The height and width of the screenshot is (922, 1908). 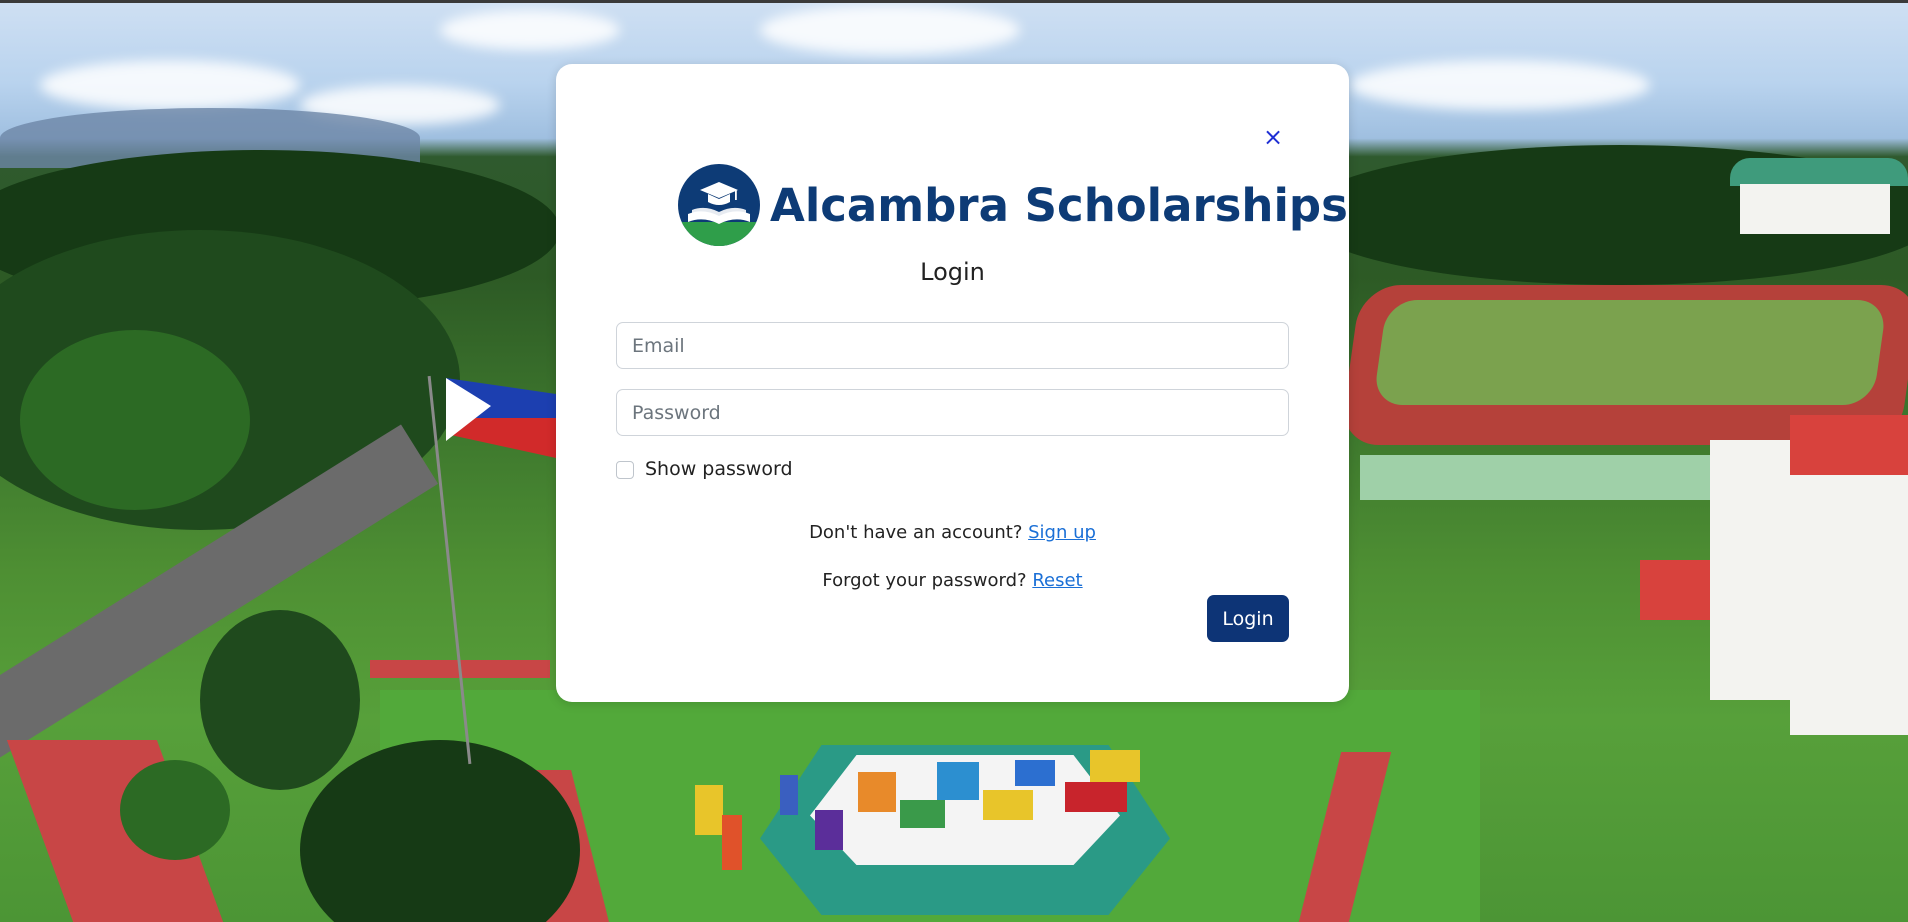 I want to click on reset-prompt-row: Forgot your password? Reset, so click(x=952, y=580).